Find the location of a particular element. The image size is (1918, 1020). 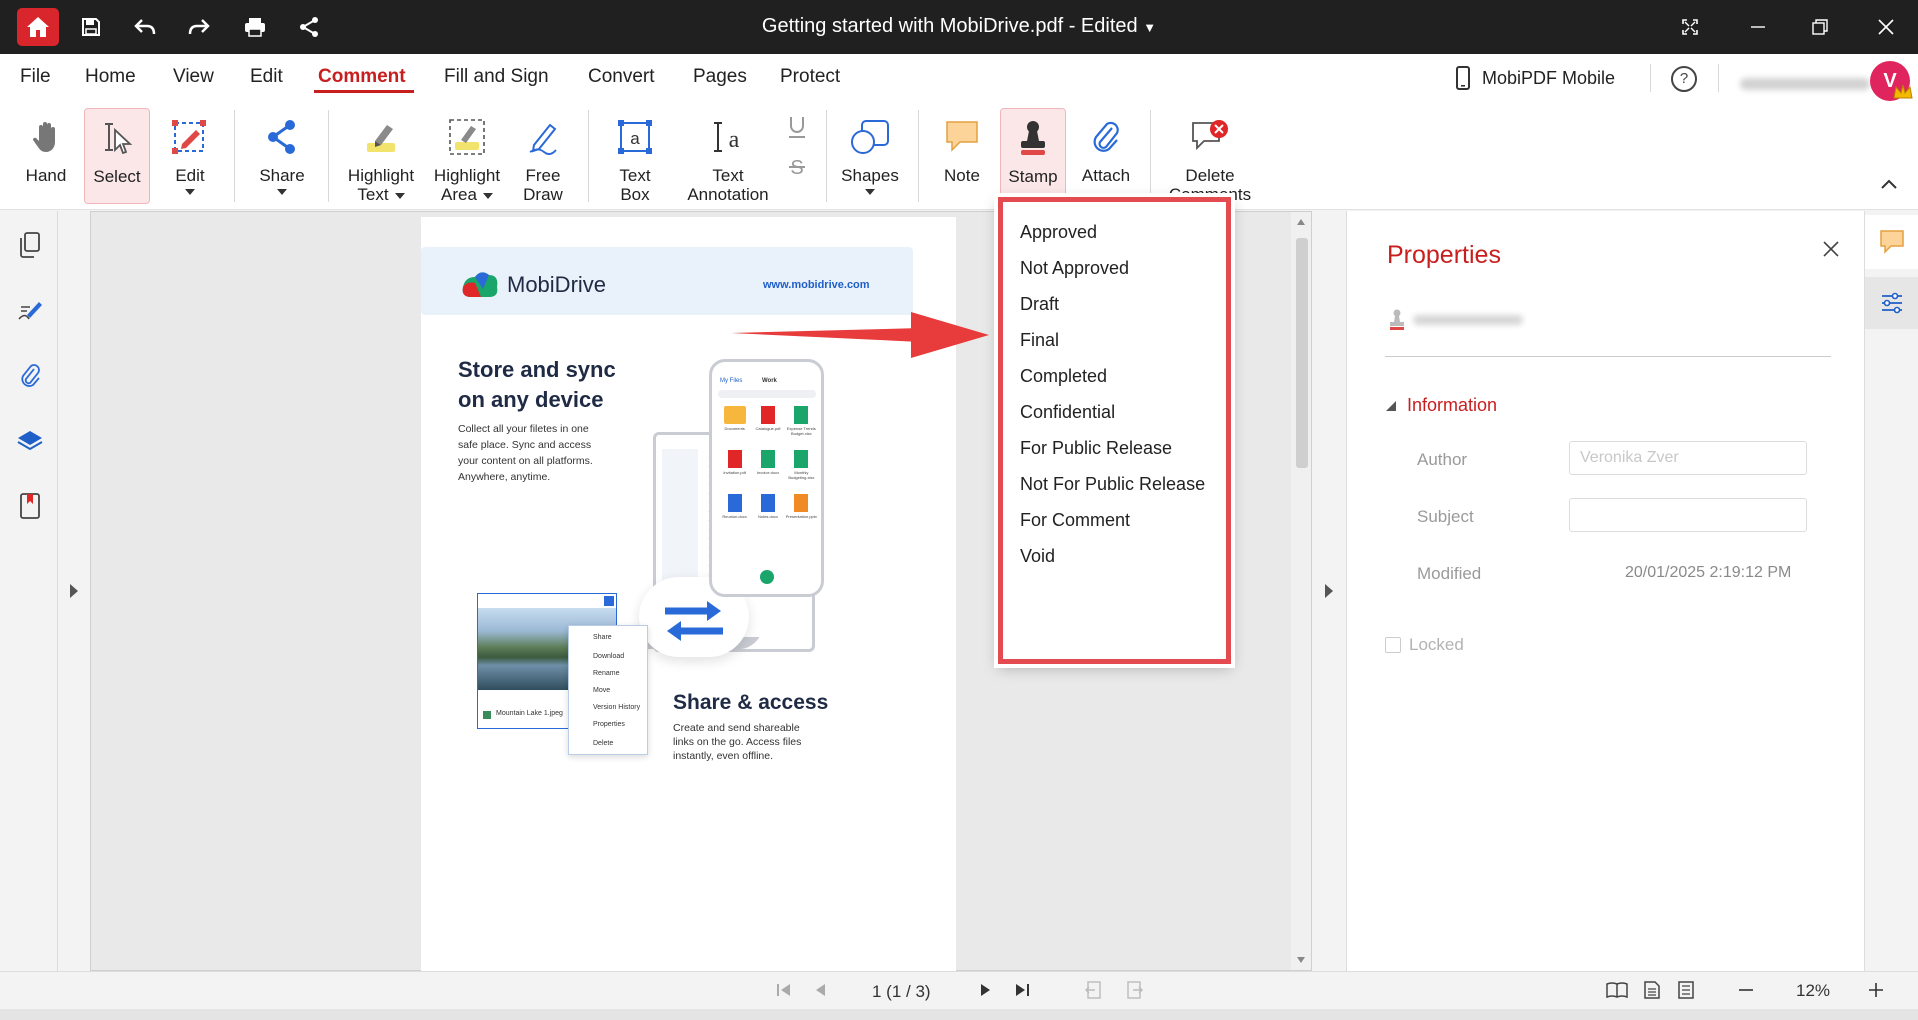

menu-file: File is located at coordinates (35, 77).